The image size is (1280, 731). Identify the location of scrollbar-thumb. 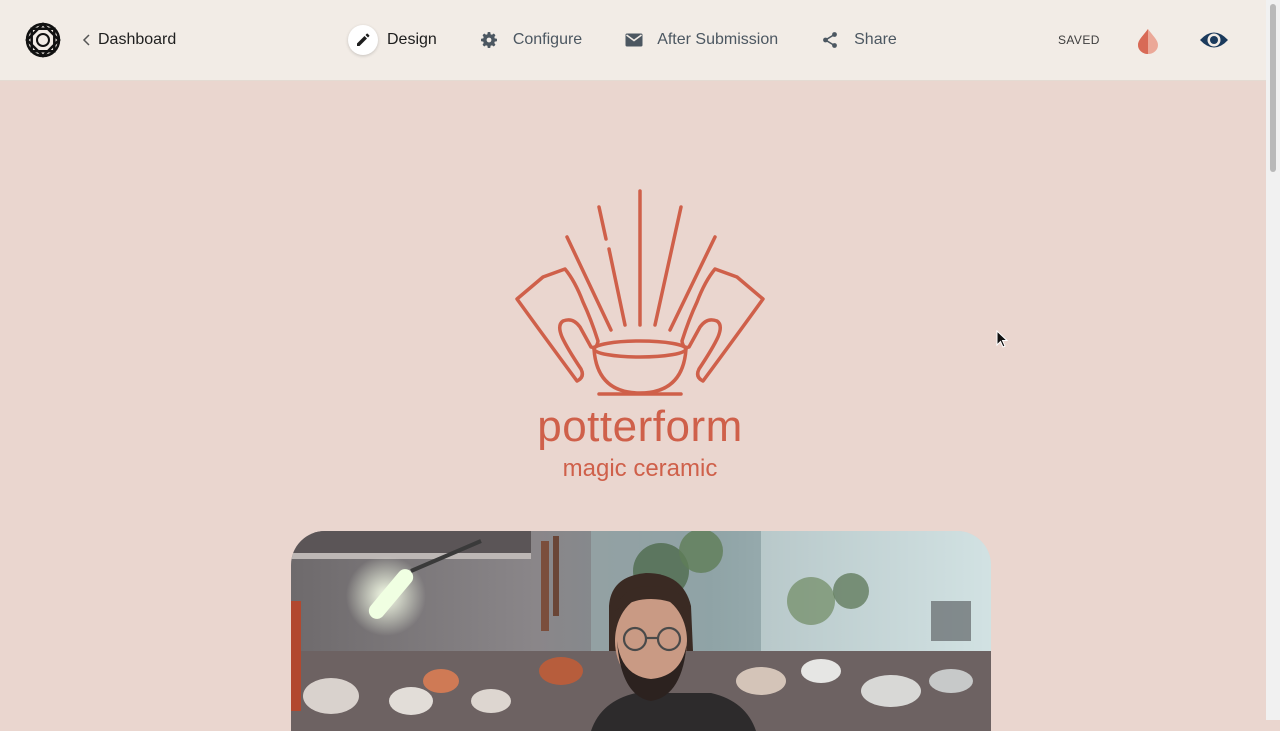
(1273, 88).